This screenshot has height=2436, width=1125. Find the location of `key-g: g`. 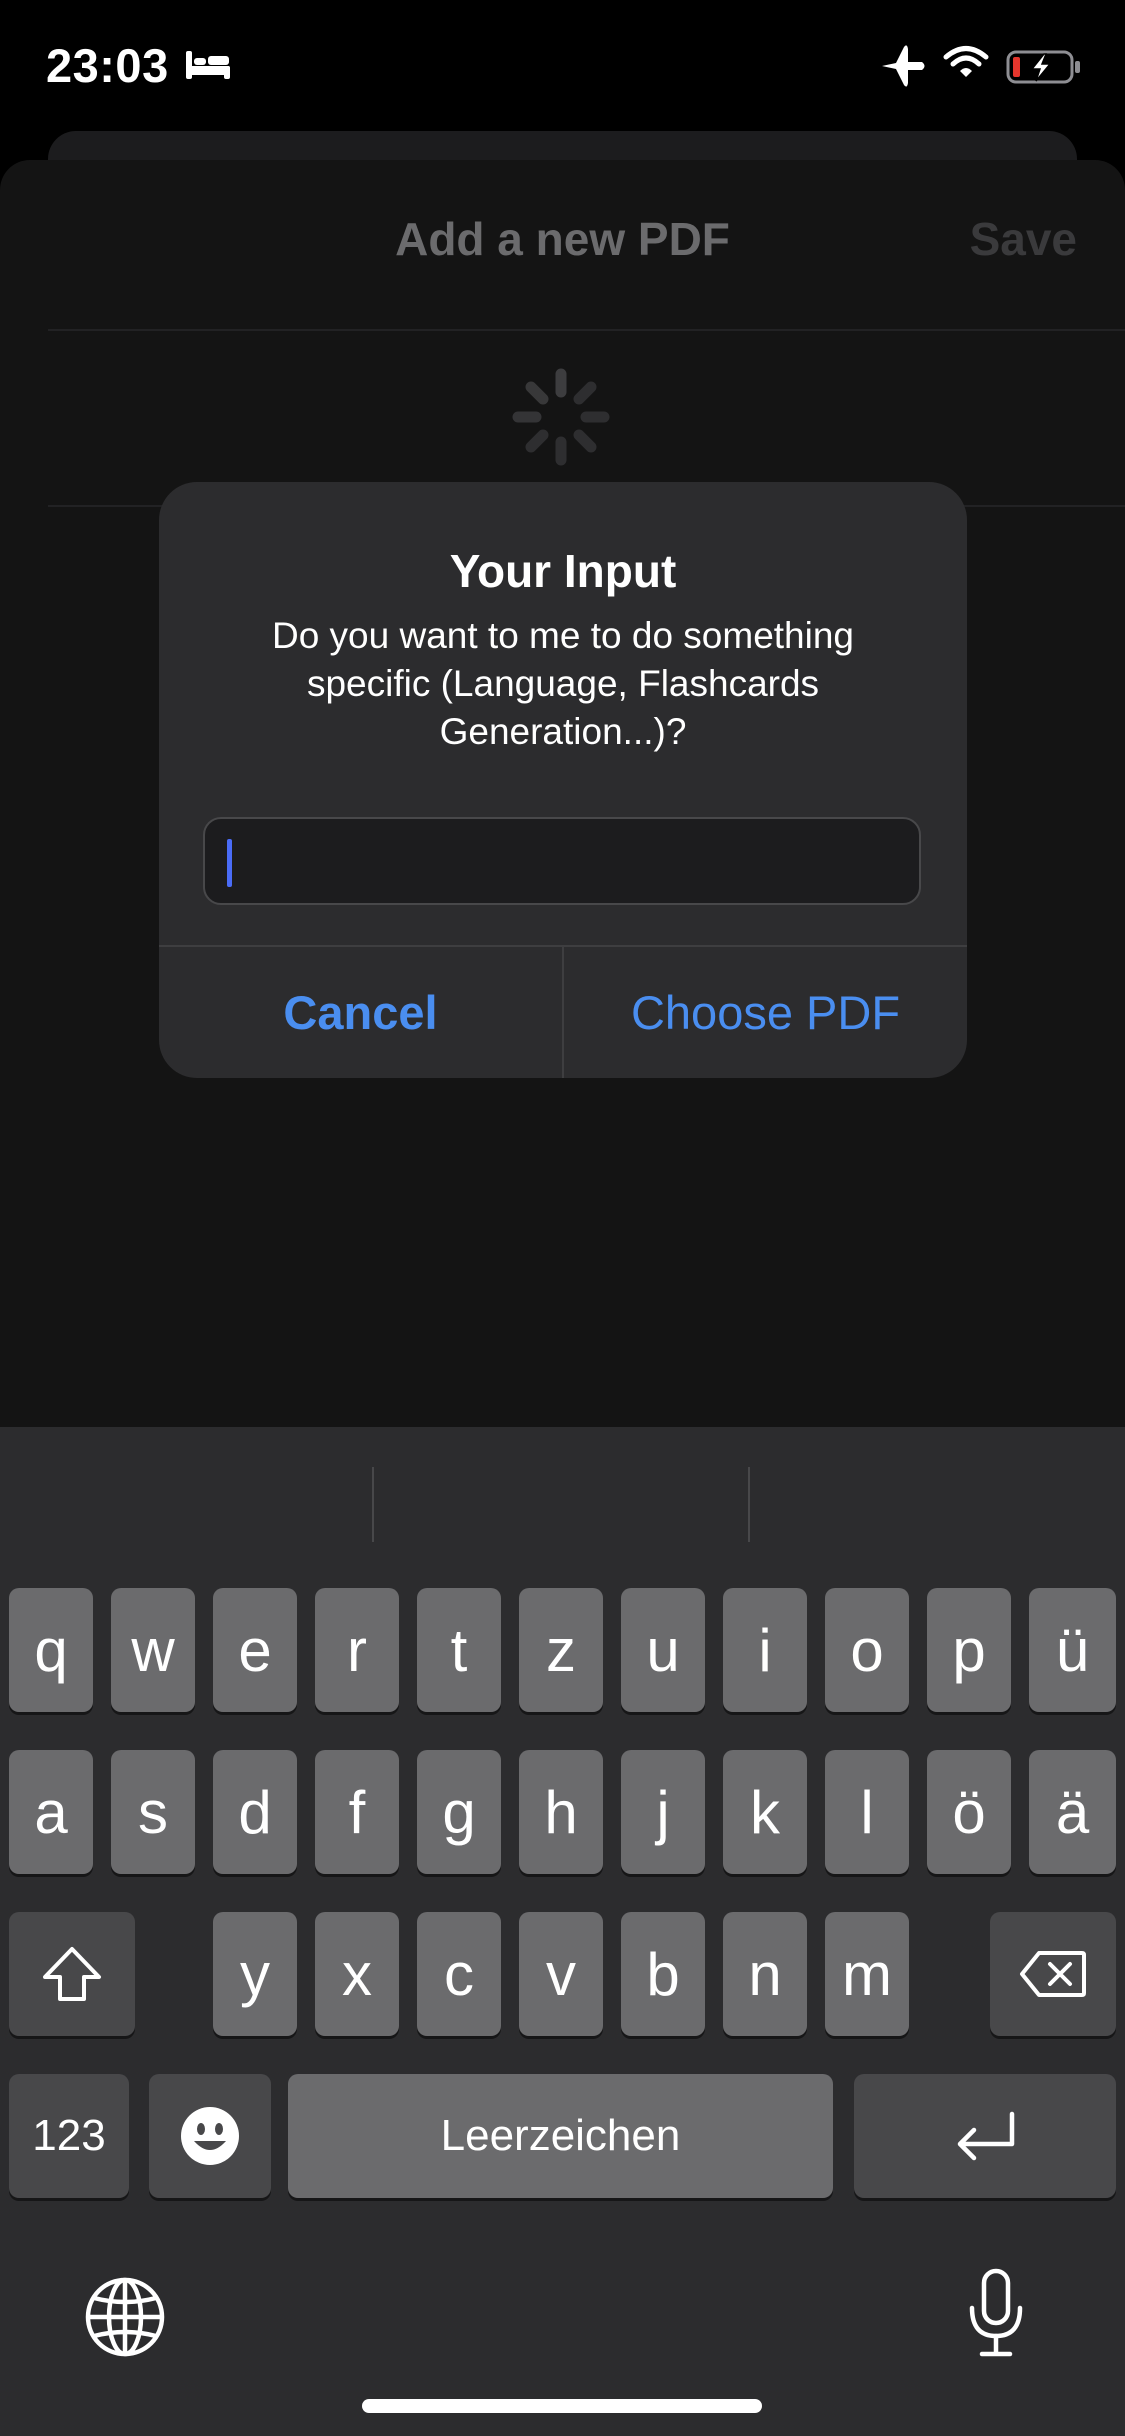

key-g: g is located at coordinates (459, 1812).